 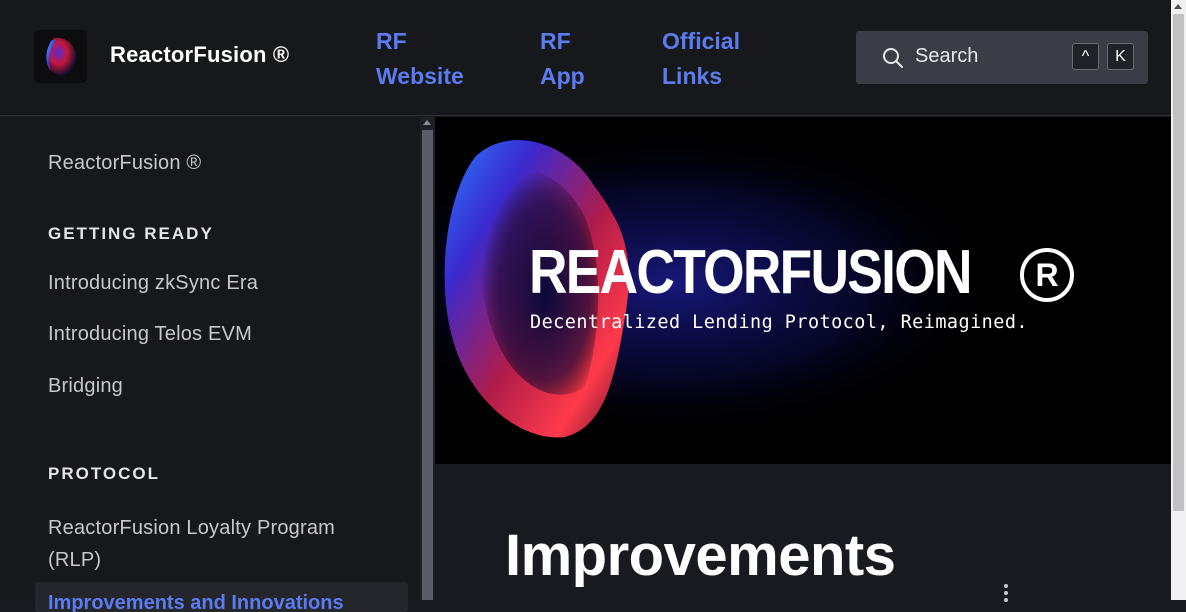 What do you see at coordinates (85, 386) in the screenshot?
I see `sidebar-item-bridging: Bridging` at bounding box center [85, 386].